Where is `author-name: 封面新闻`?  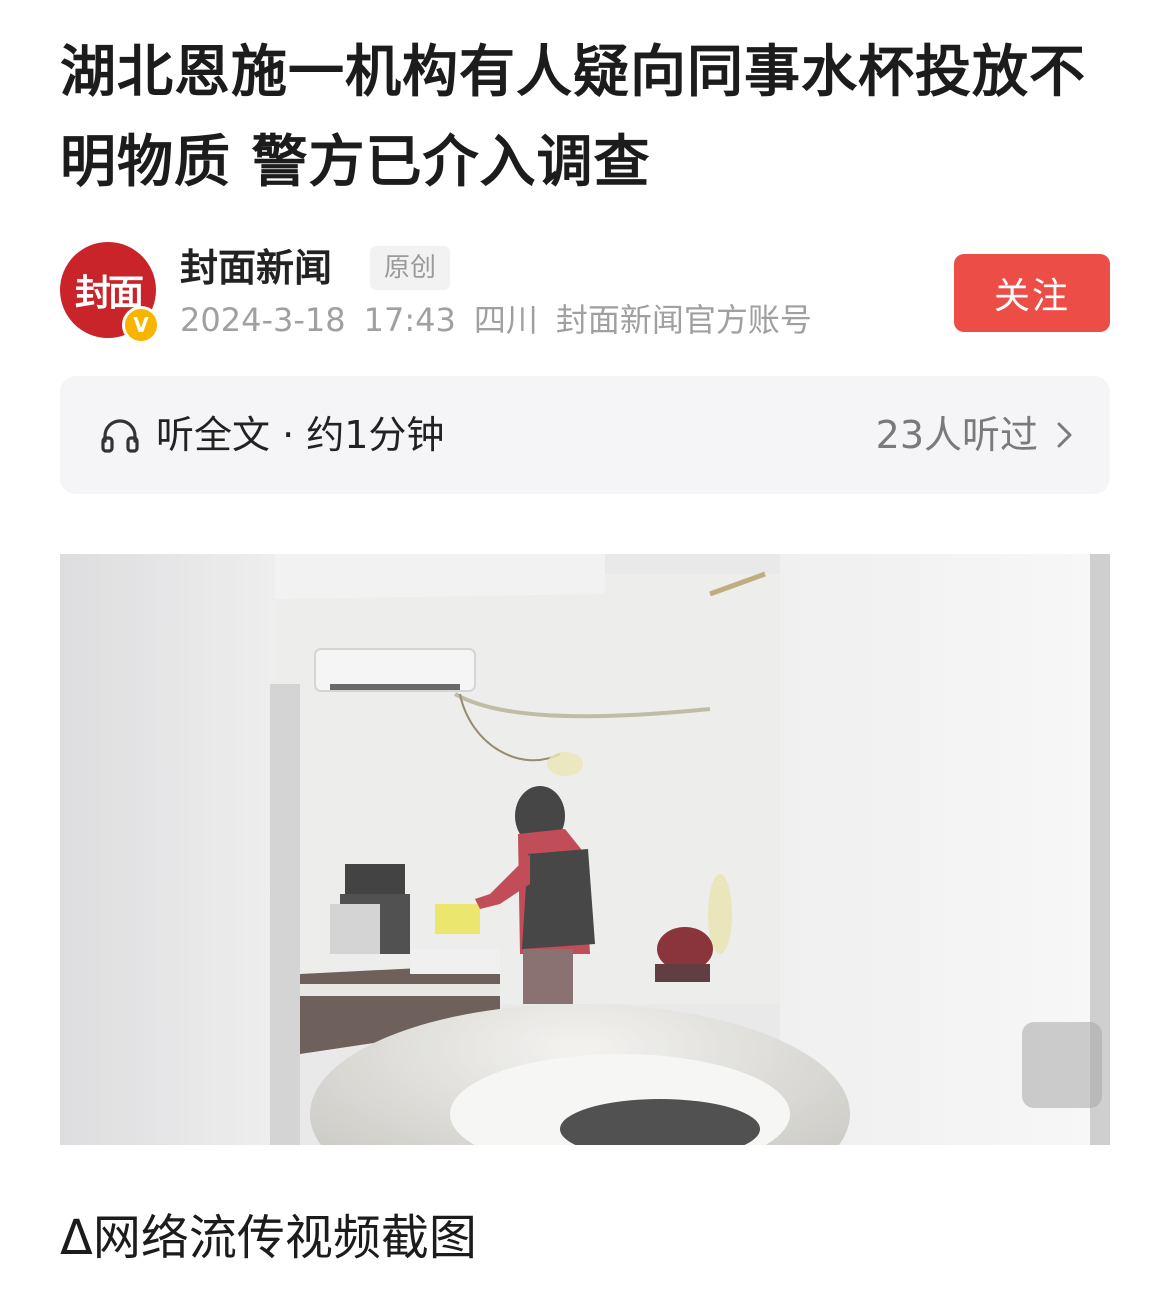
author-name: 封面新闻 is located at coordinates (256, 268).